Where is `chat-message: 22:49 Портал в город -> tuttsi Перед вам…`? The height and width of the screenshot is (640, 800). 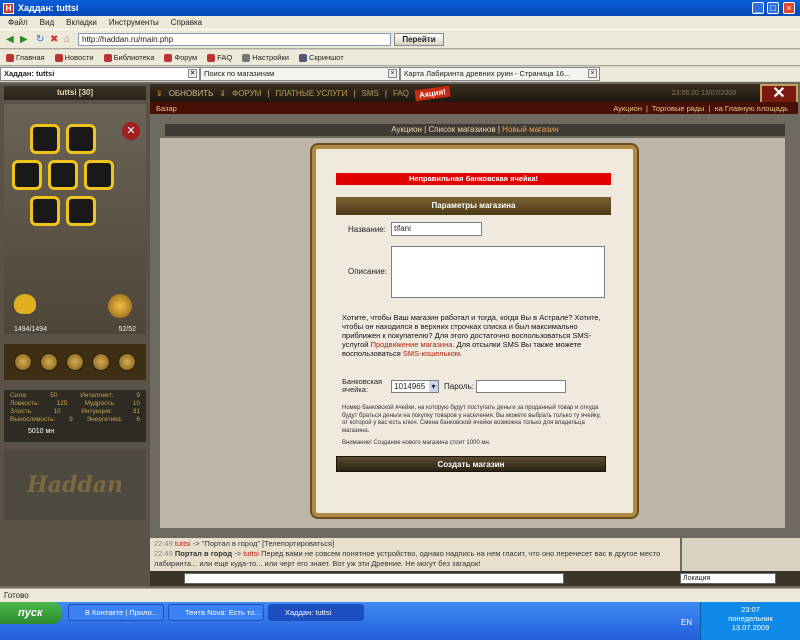
chat-message: 22:49 Портал в город -> tuttsi Перед вам… is located at coordinates (407, 558).